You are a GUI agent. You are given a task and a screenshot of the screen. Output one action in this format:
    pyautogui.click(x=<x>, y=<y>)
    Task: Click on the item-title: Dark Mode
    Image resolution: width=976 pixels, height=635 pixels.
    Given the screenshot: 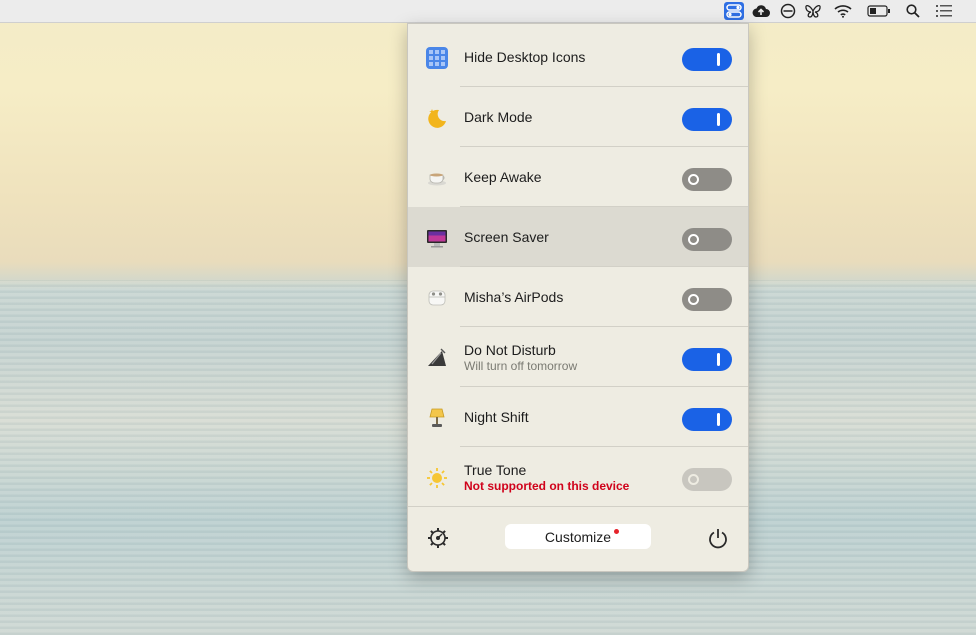 What is the action you would take?
    pyautogui.click(x=498, y=117)
    